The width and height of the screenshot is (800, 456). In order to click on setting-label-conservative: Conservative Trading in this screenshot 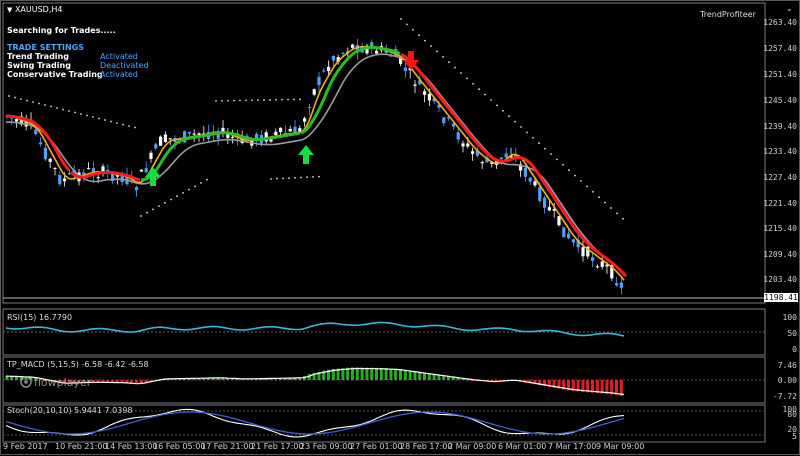, I will do `click(55, 74)`.